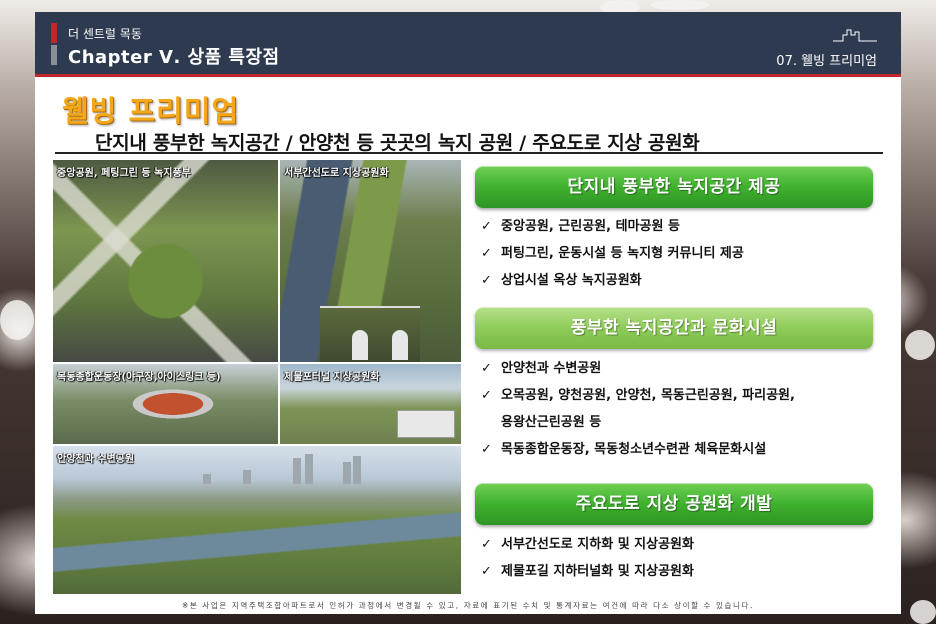 The height and width of the screenshot is (624, 936). I want to click on feature-button-green-space: 단지내 풍부한 녹지공간 제공, so click(674, 187).